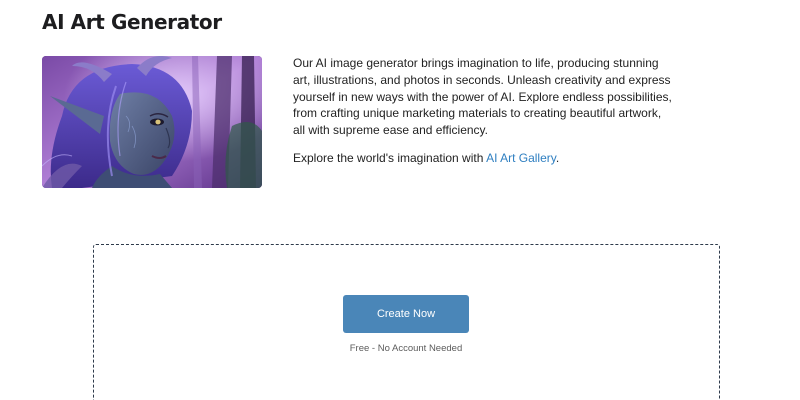  What do you see at coordinates (521, 158) in the screenshot?
I see `ai-art-gallery-link: AI Art Gallery` at bounding box center [521, 158].